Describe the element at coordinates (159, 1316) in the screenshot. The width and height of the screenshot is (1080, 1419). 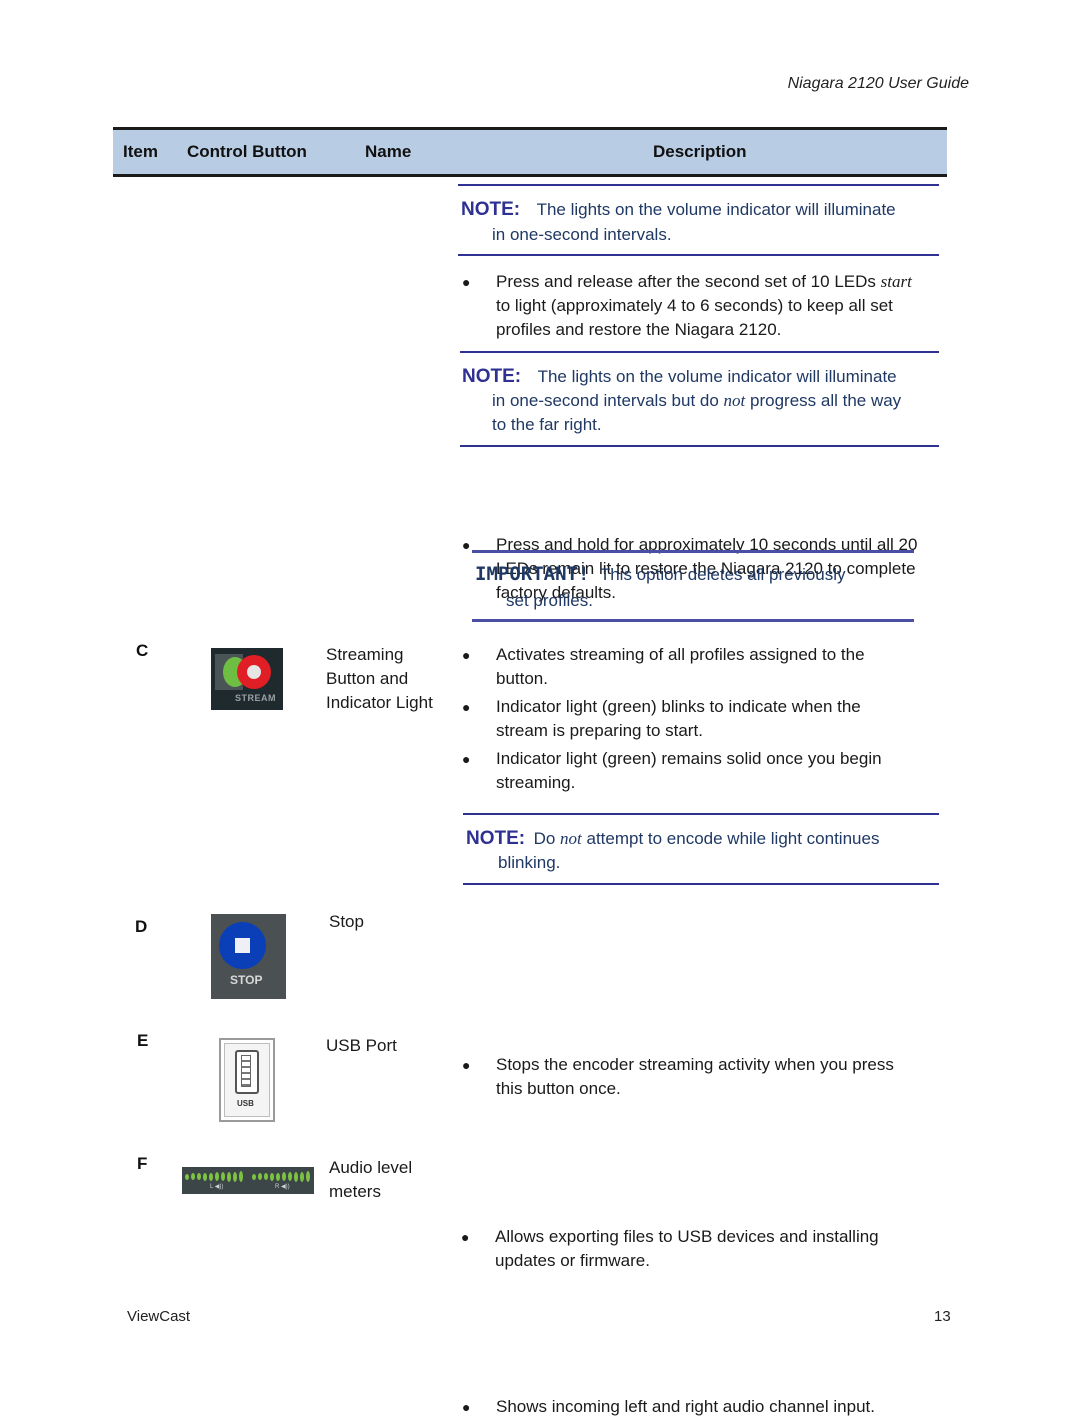
I see `footer-company: ViewCast` at that location.